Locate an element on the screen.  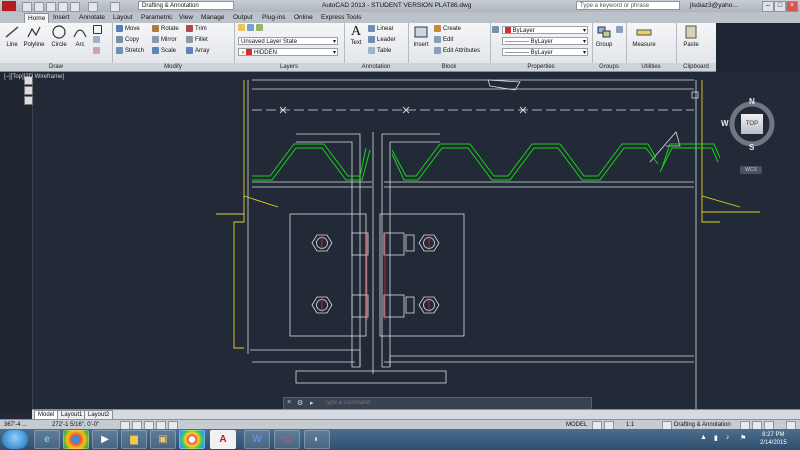
measure-button: Measure is located at coordinates (644, 36).